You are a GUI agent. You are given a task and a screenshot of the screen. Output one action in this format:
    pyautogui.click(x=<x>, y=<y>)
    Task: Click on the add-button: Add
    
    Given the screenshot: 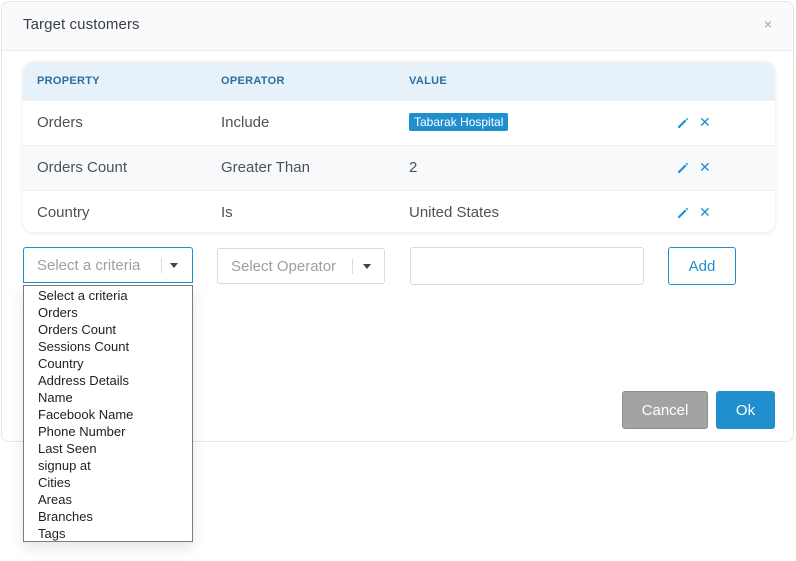 What is the action you would take?
    pyautogui.click(x=702, y=266)
    